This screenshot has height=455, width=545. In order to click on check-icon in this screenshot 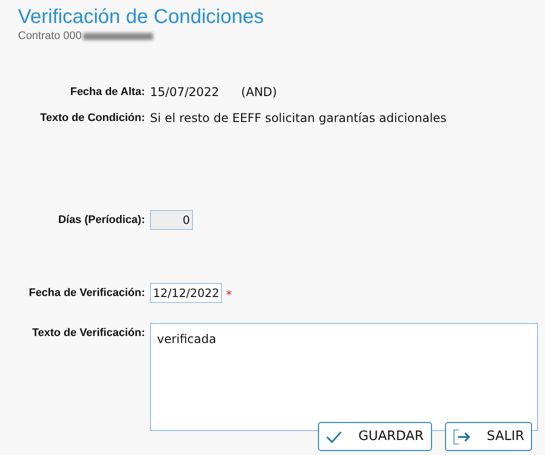, I will do `click(334, 436)`.